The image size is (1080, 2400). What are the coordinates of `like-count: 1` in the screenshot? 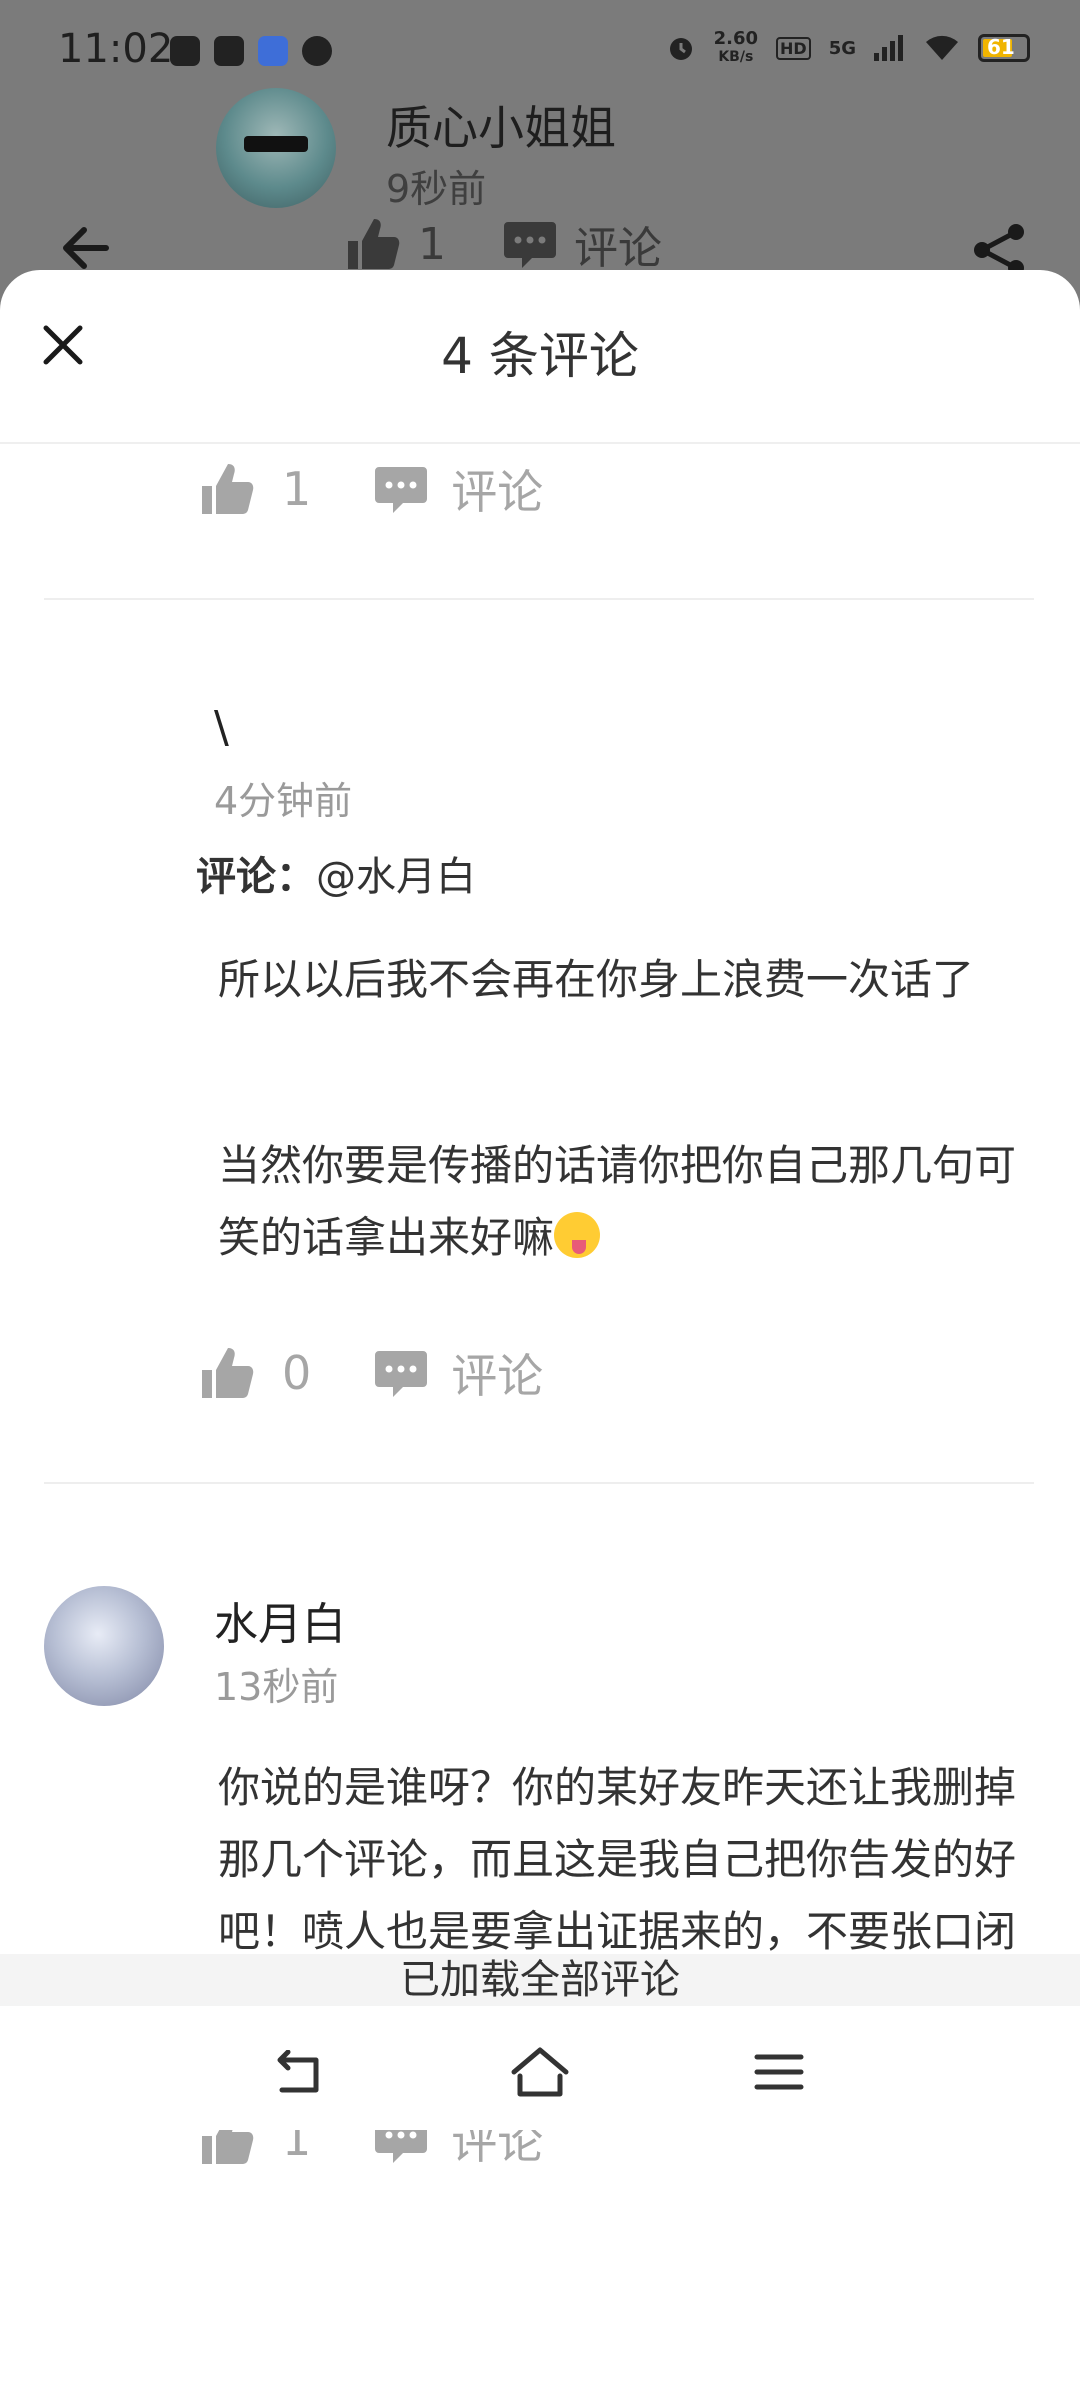 It's located at (297, 489).